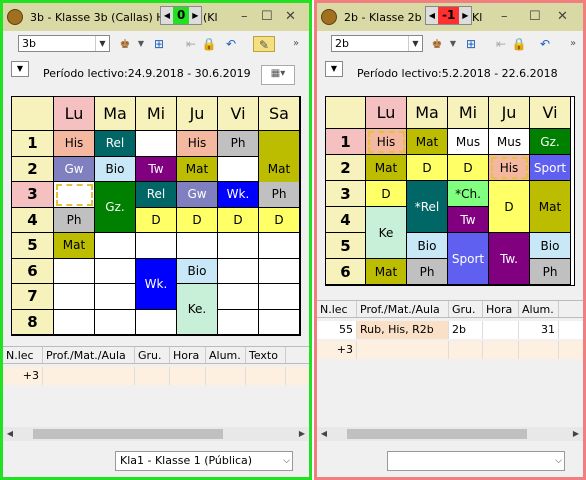 This screenshot has height=480, width=586. Describe the element at coordinates (278, 75) in the screenshot. I see `calendar-icon: ▦▾` at that location.